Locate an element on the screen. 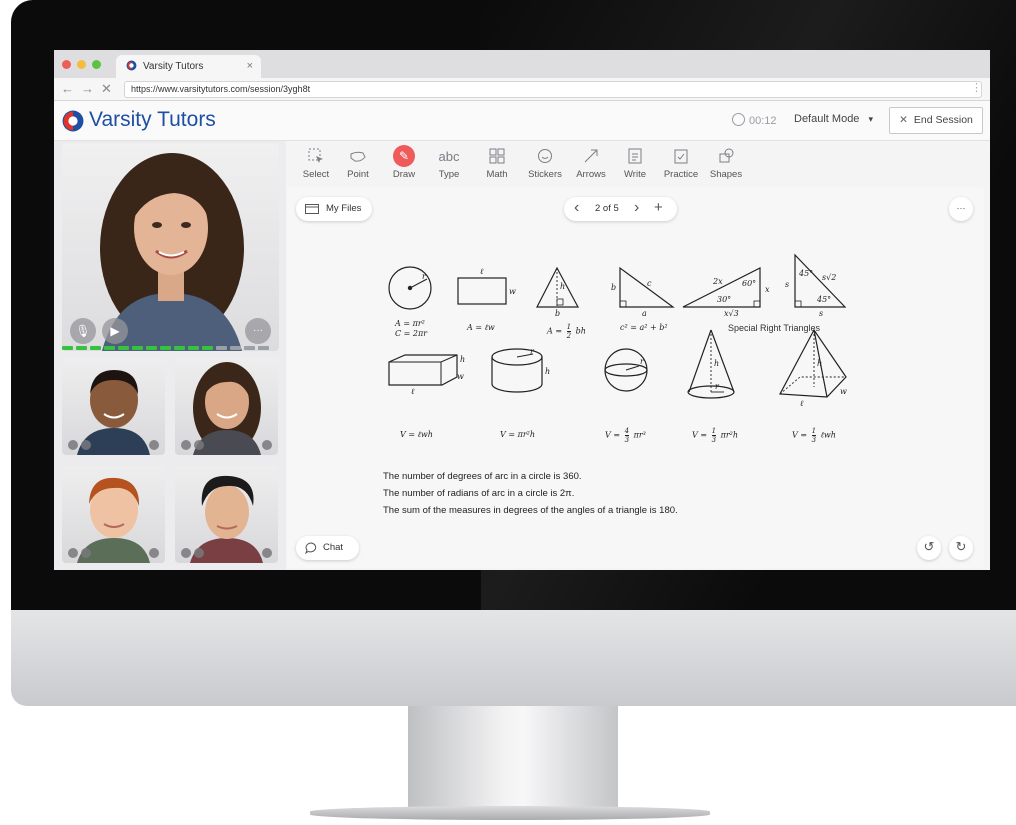 The height and width of the screenshot is (825, 1016). pyramid-figure is located at coordinates (813, 363).